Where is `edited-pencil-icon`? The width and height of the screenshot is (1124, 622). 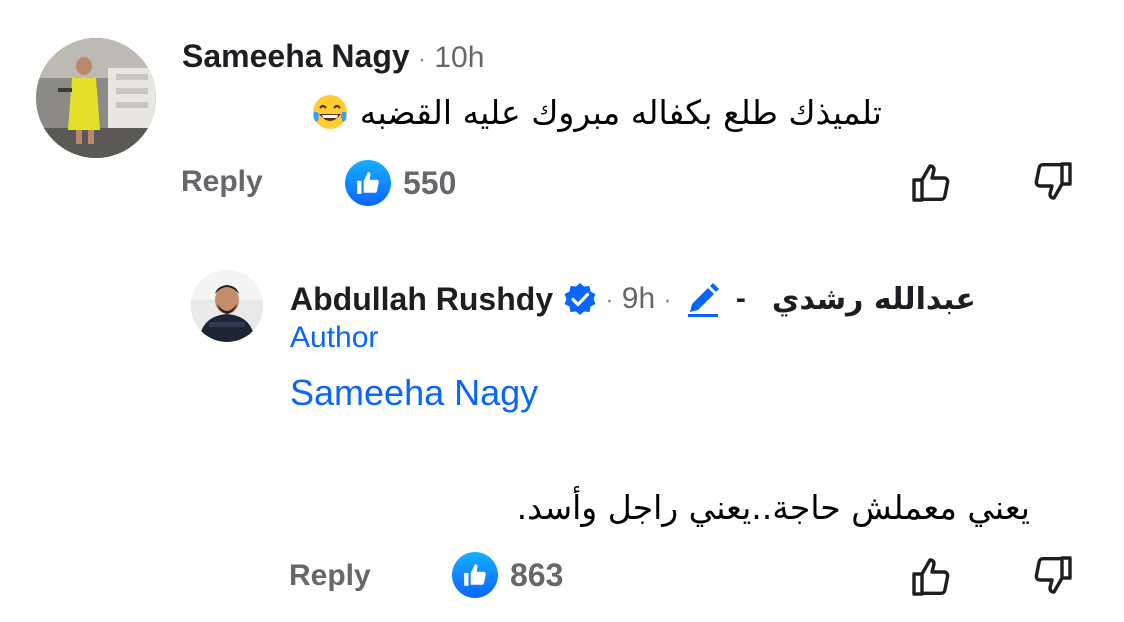
edited-pencil-icon is located at coordinates (703, 300).